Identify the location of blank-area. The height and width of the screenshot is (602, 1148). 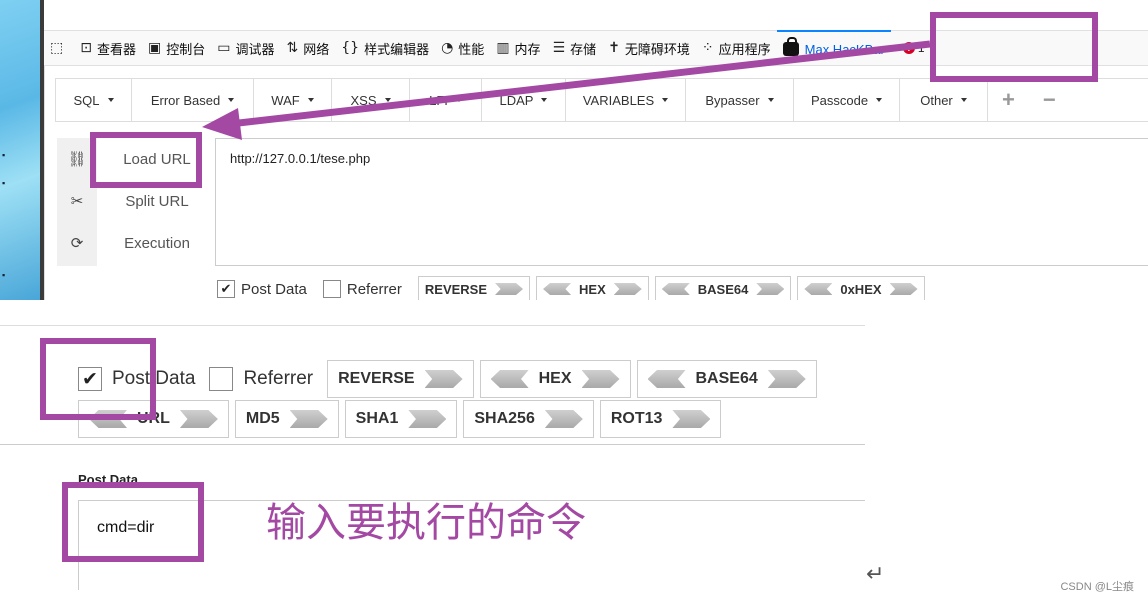
(1006, 451).